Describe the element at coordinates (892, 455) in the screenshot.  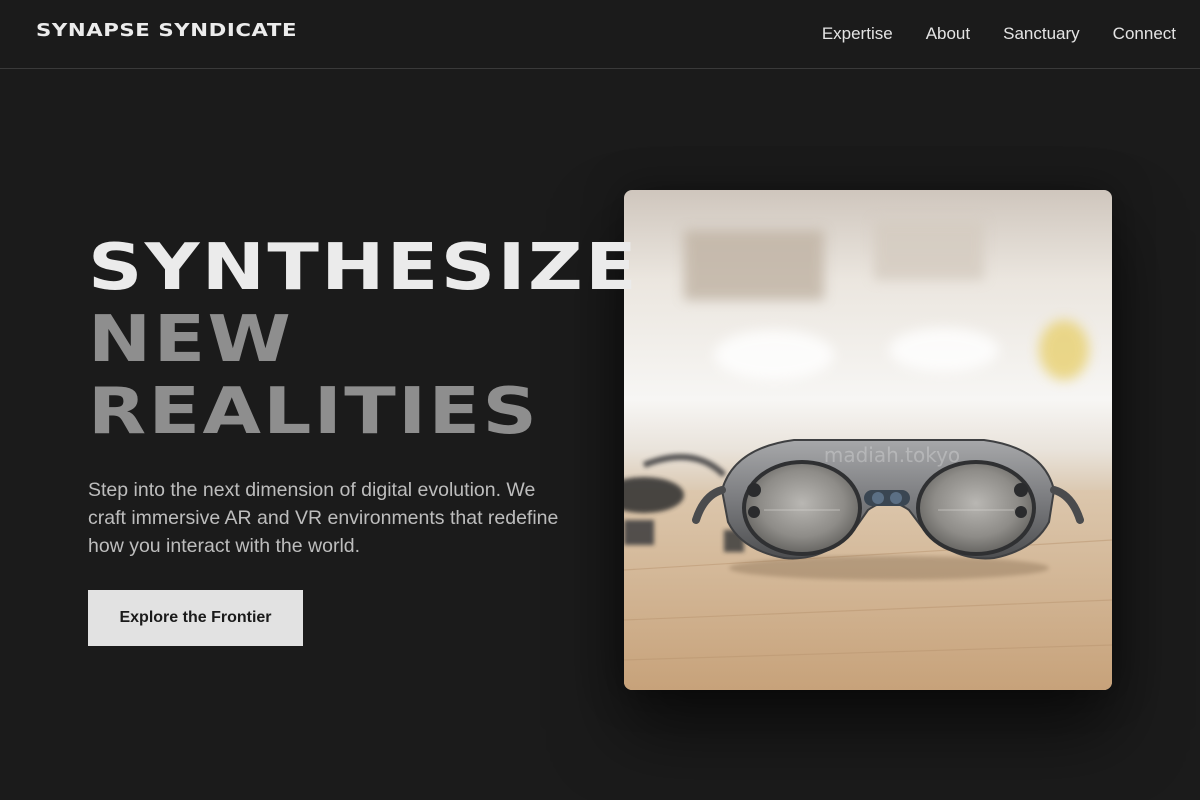
I see `image-watermark: madiah.tokyo` at that location.